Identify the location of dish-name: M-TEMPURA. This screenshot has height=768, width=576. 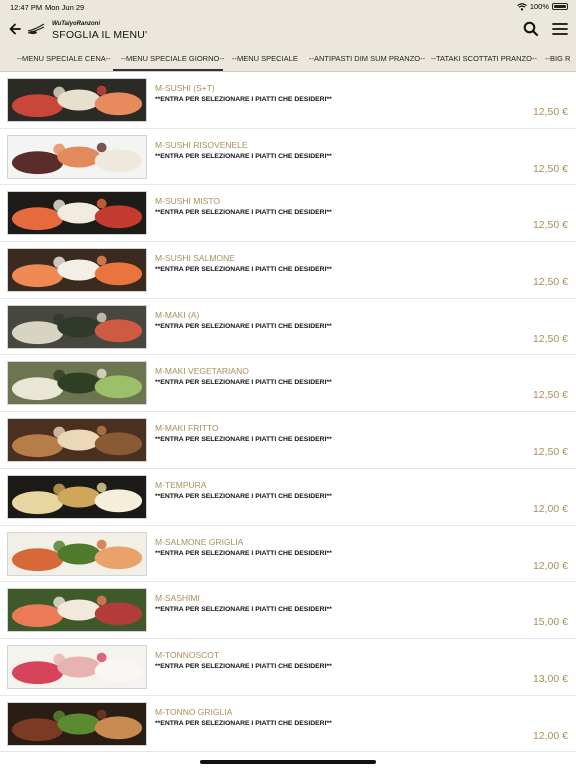
(181, 484).